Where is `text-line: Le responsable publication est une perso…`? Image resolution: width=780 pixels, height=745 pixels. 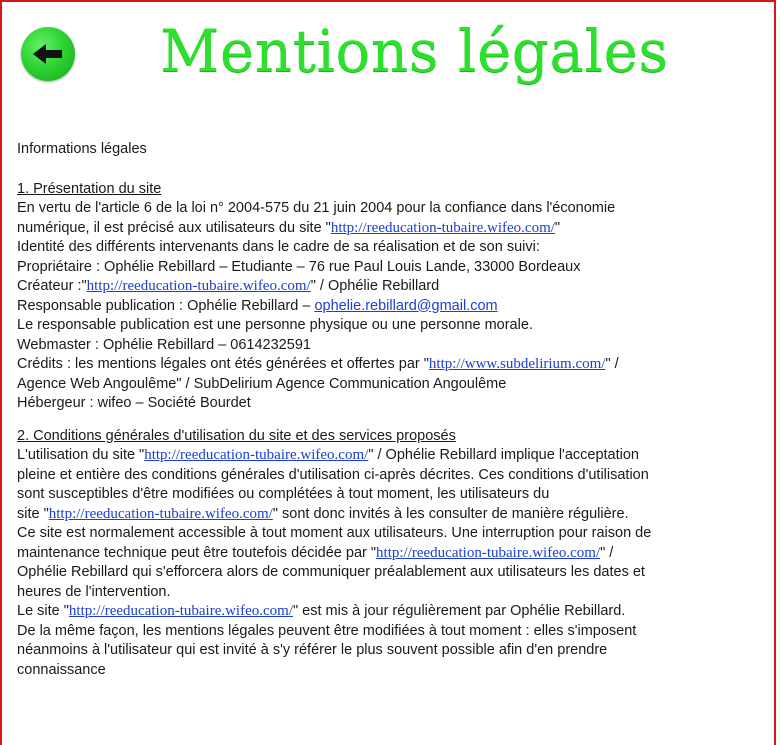
text-line: Le responsable publication est une perso… is located at coordinates (275, 325).